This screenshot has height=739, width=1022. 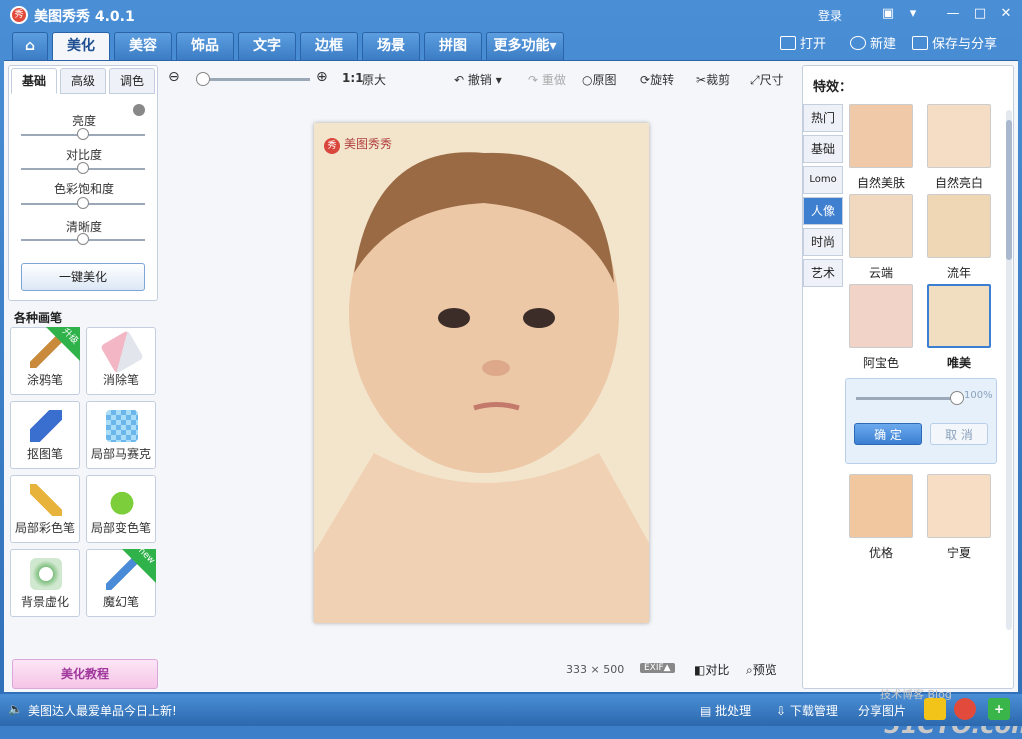 What do you see at coordinates (657, 668) in the screenshot?
I see `exif-button: EXIF▲` at bounding box center [657, 668].